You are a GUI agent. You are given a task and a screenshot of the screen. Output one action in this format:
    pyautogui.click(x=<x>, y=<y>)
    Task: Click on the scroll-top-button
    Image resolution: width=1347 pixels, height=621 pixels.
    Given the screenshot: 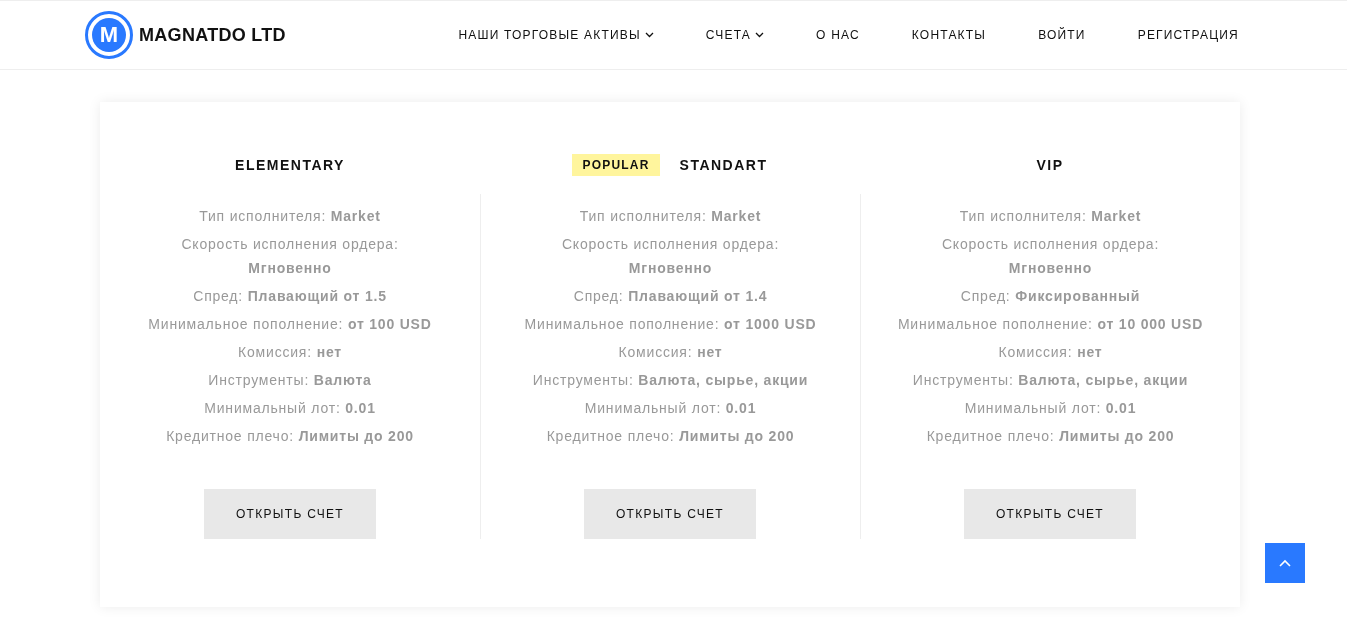 What is the action you would take?
    pyautogui.click(x=1285, y=563)
    